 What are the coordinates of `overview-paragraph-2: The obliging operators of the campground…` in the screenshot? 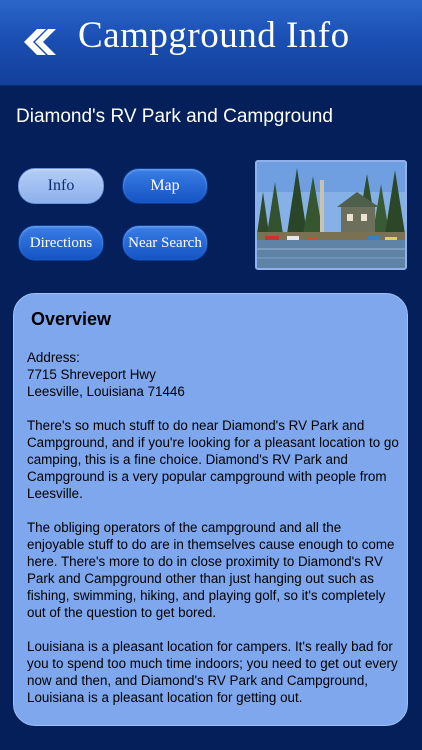 It's located at (211, 570).